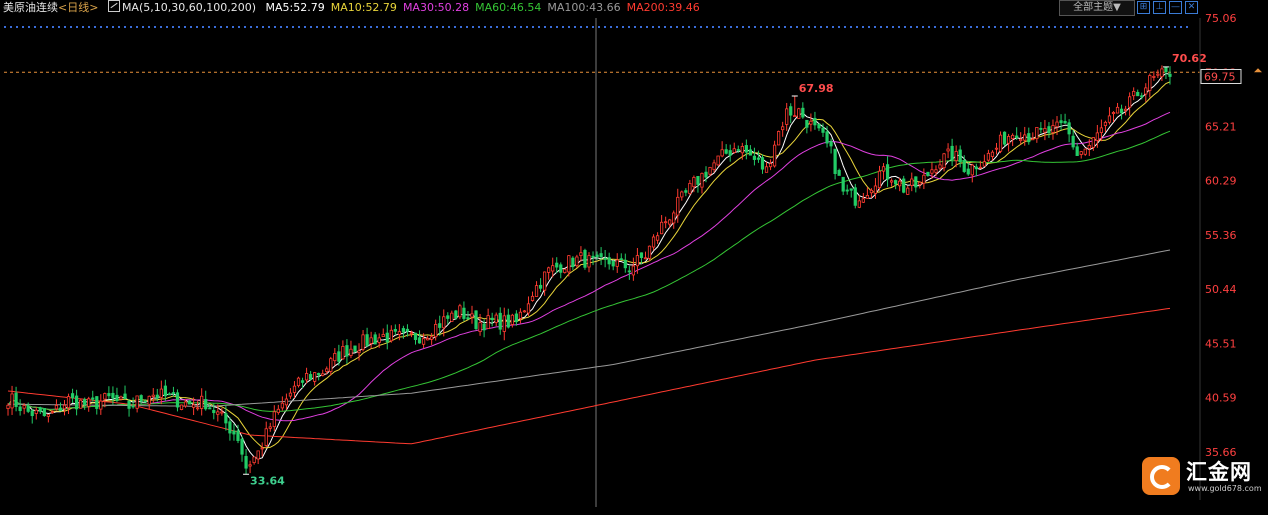 Image resolution: width=1268 pixels, height=515 pixels. What do you see at coordinates (1221, 181) in the screenshot?
I see `y-tick-label: 60.29` at bounding box center [1221, 181].